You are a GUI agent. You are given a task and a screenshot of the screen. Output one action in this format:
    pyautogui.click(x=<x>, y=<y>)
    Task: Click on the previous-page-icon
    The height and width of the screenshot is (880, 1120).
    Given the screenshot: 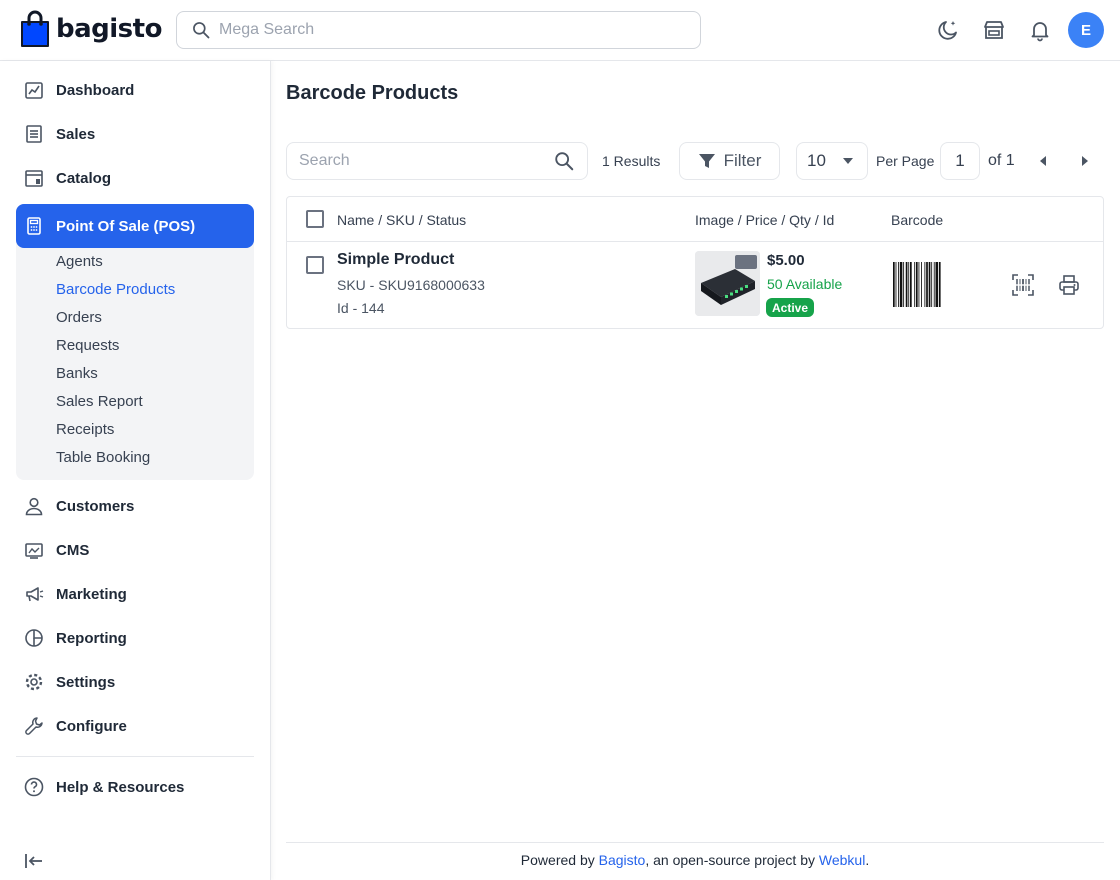 What is the action you would take?
    pyautogui.click(x=1043, y=161)
    